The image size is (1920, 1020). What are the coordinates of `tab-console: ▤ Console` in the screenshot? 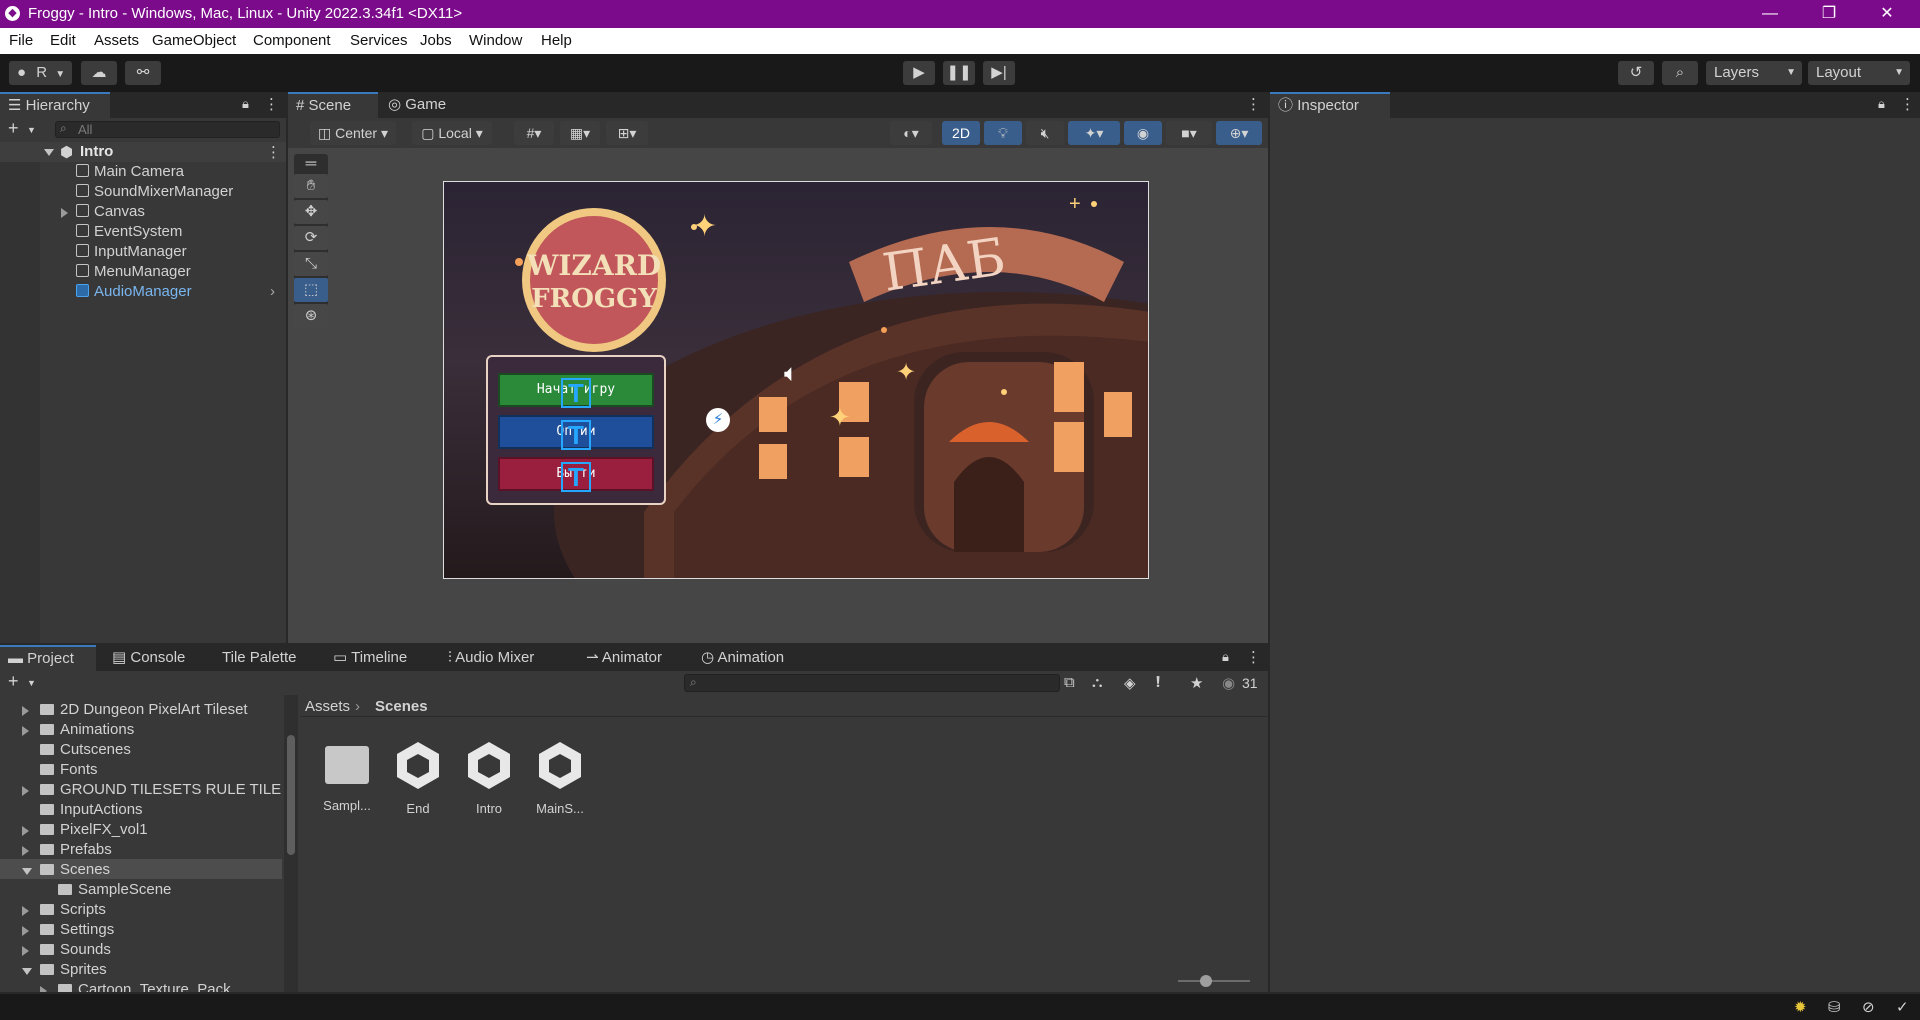 It's located at (148, 658).